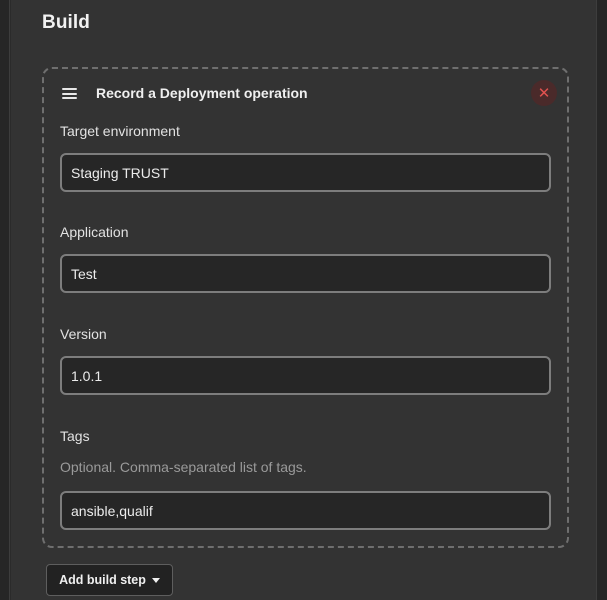 Image resolution: width=607 pixels, height=600 pixels. What do you see at coordinates (120, 131) in the screenshot?
I see `target-environment-label: Target environment` at bounding box center [120, 131].